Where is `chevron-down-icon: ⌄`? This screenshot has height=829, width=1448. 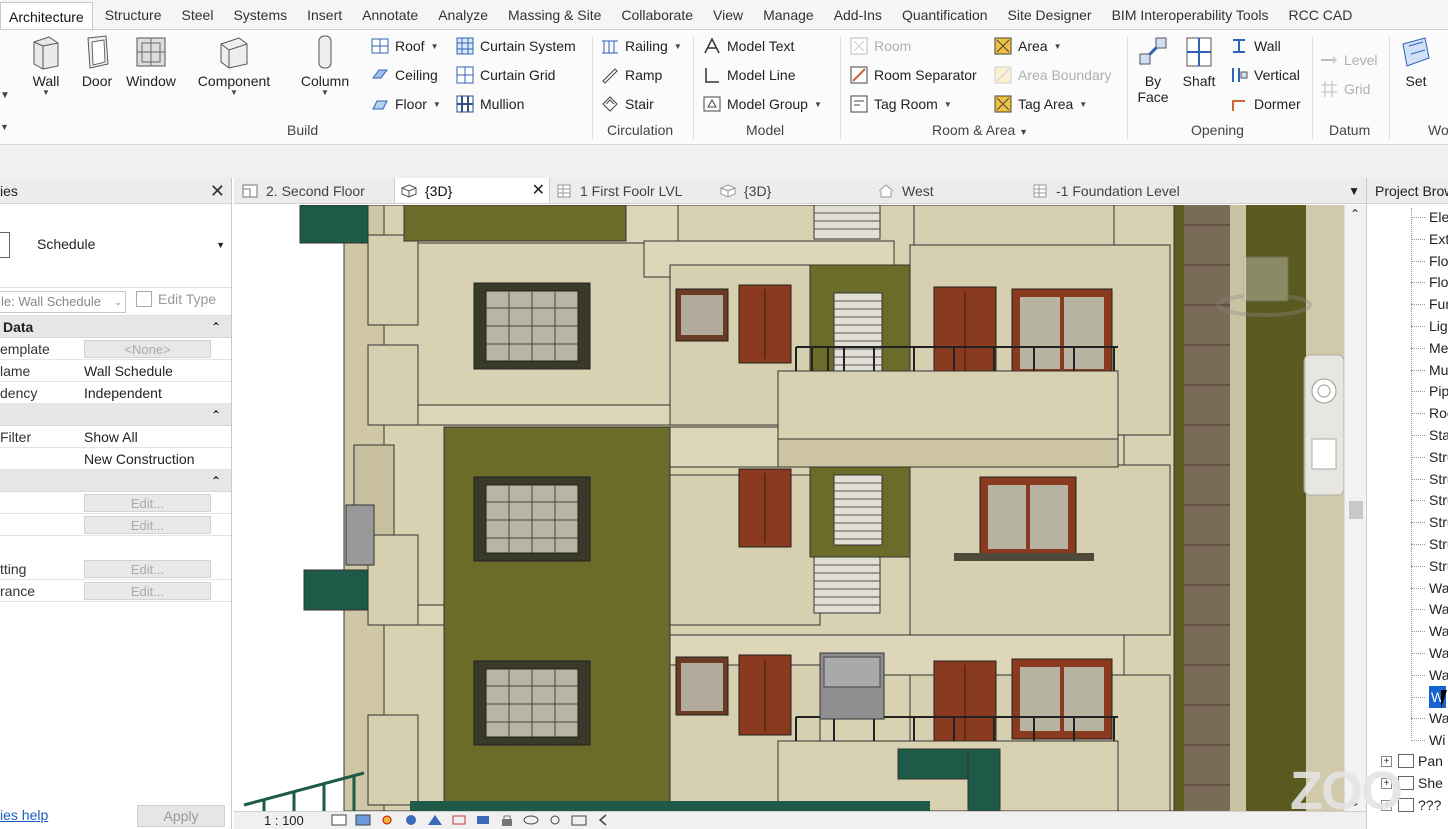 chevron-down-icon: ⌄ is located at coordinates (118, 302).